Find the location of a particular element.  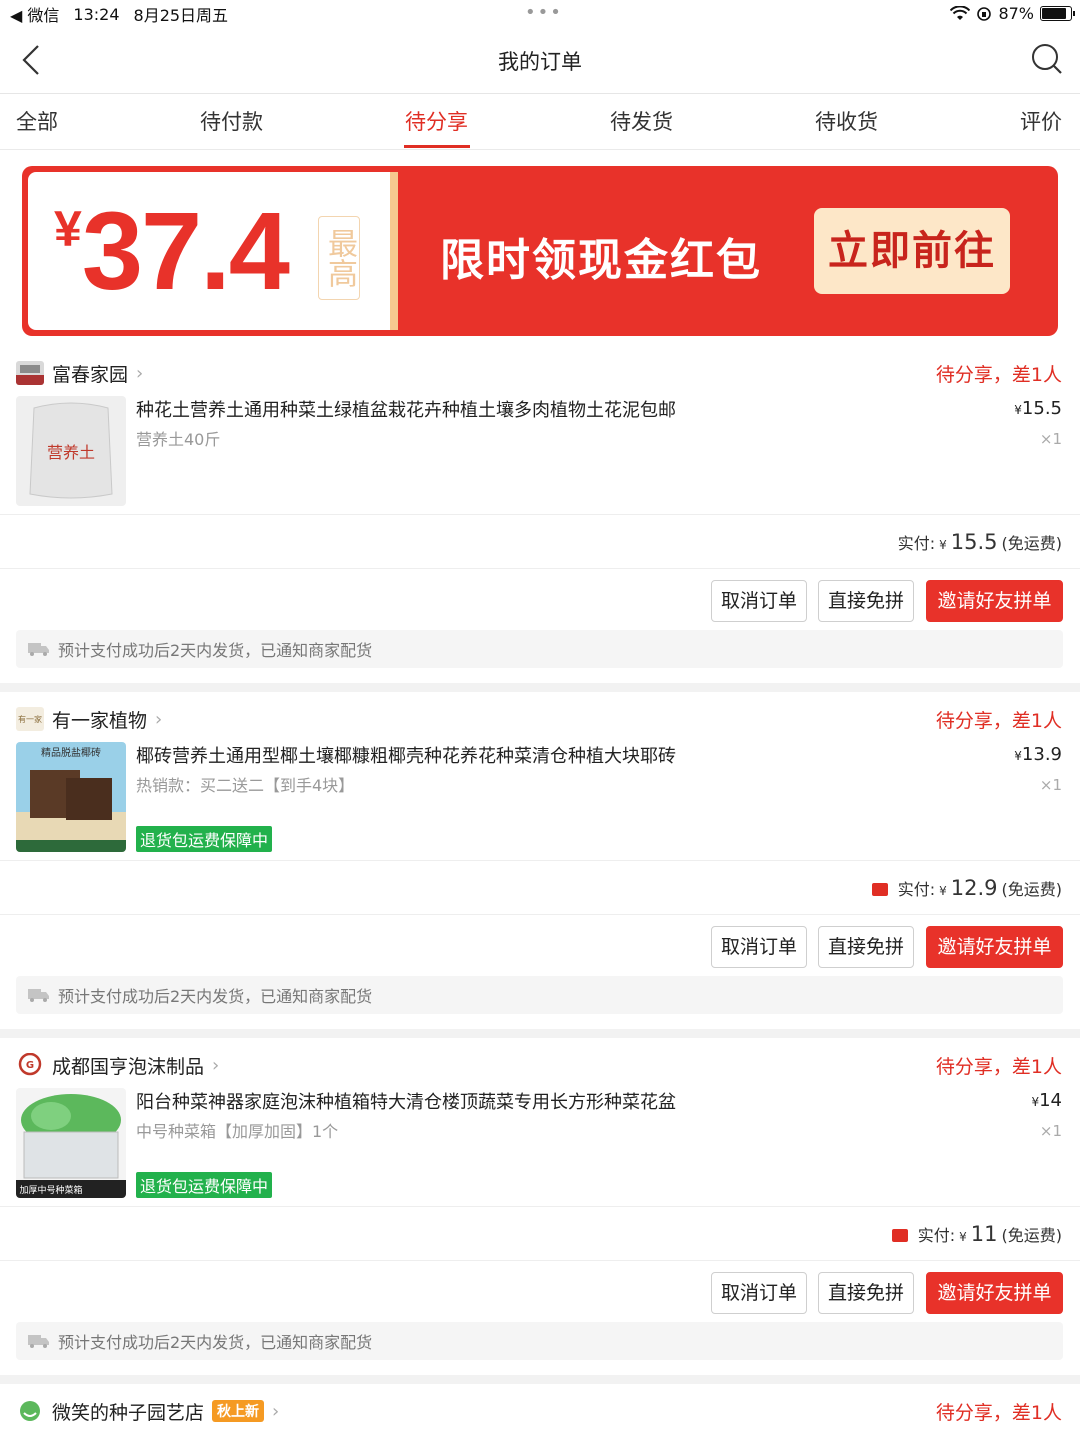

product-thumbnail: 营养土 is located at coordinates (71, 451).